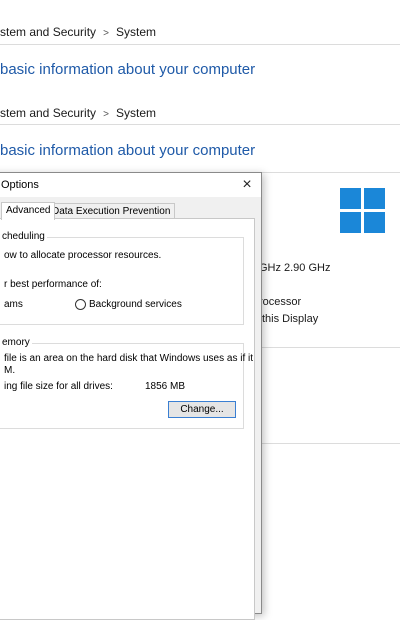  I want to click on cpu-speed-partial: GHz, so click(270, 268).